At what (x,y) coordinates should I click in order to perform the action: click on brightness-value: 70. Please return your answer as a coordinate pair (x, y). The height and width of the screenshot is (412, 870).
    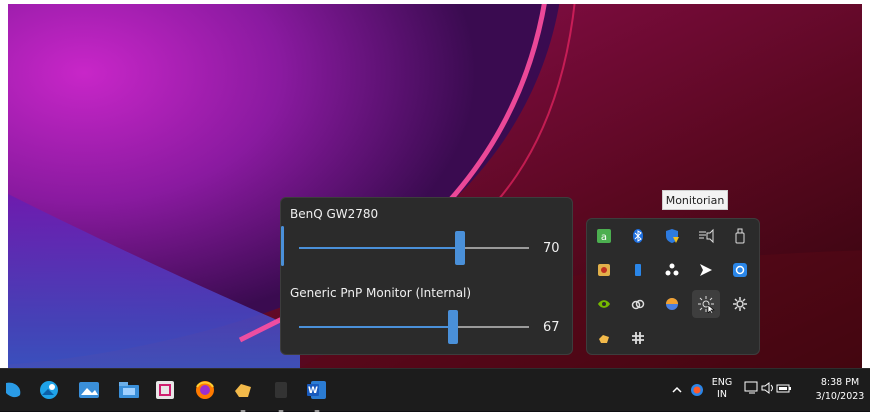
    Looking at the image, I should click on (551, 248).